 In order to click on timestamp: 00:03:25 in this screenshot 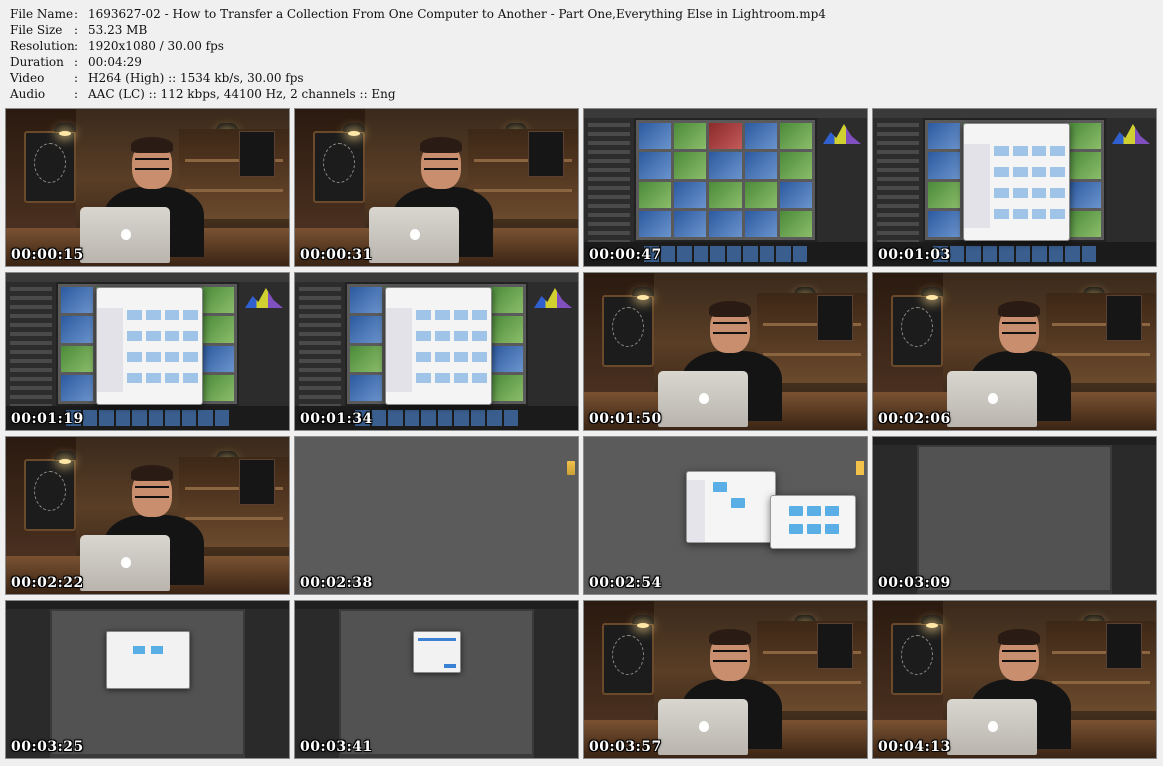, I will do `click(47, 747)`.